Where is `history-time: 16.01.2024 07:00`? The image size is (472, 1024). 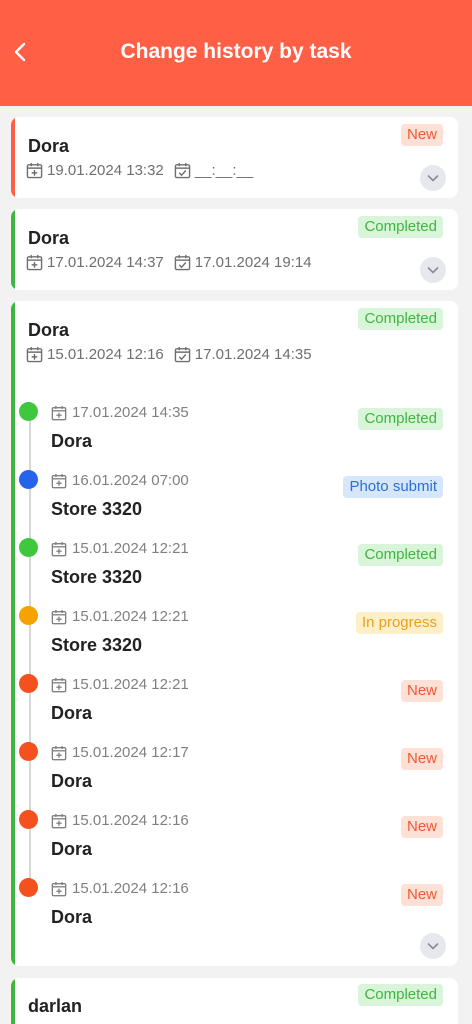 history-time: 16.01.2024 07:00 is located at coordinates (120, 480).